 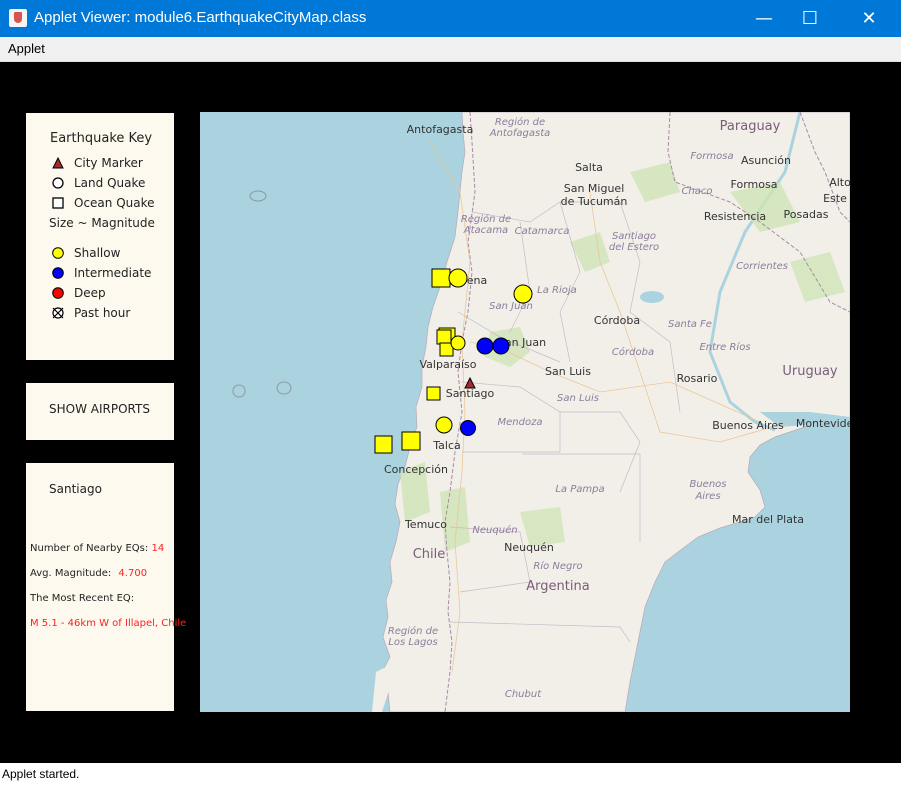 What do you see at coordinates (839, 182) in the screenshot?
I see `label-alto-parana-1: Alto` at bounding box center [839, 182].